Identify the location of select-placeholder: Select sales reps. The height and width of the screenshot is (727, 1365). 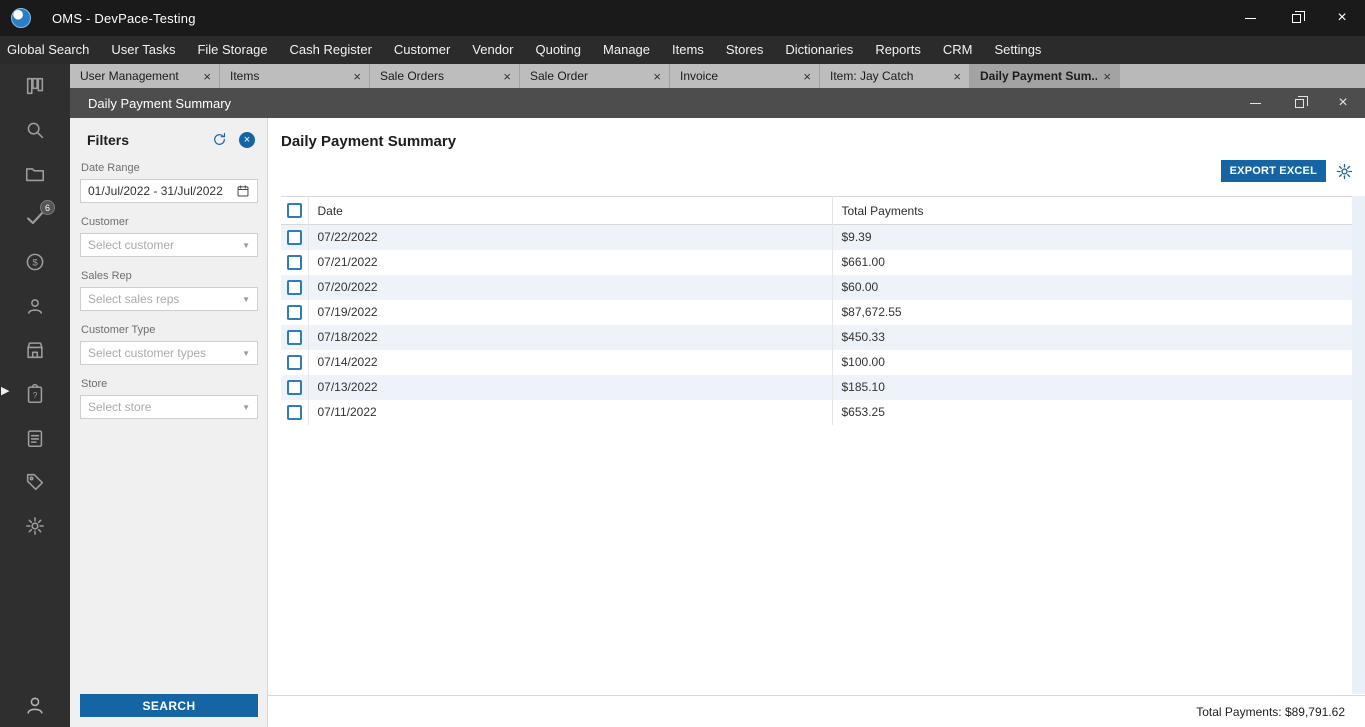
(134, 299).